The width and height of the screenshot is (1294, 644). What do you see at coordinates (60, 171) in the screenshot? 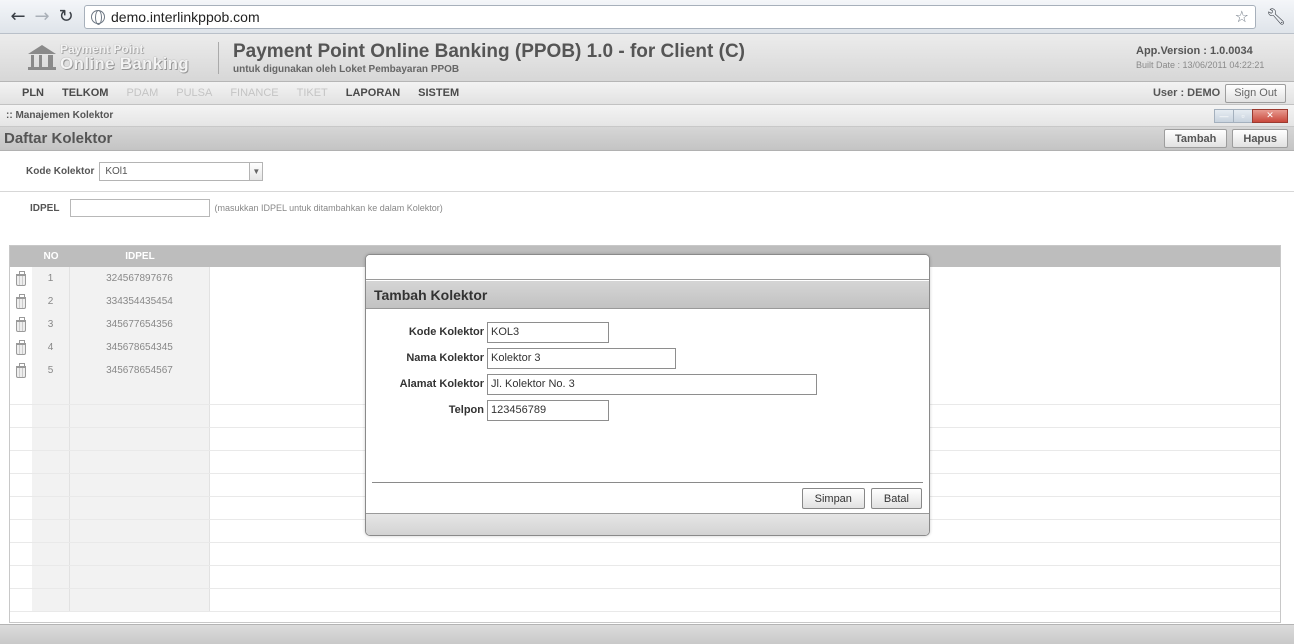
I see `kode-kolektor-label: Kode Kolektor` at bounding box center [60, 171].